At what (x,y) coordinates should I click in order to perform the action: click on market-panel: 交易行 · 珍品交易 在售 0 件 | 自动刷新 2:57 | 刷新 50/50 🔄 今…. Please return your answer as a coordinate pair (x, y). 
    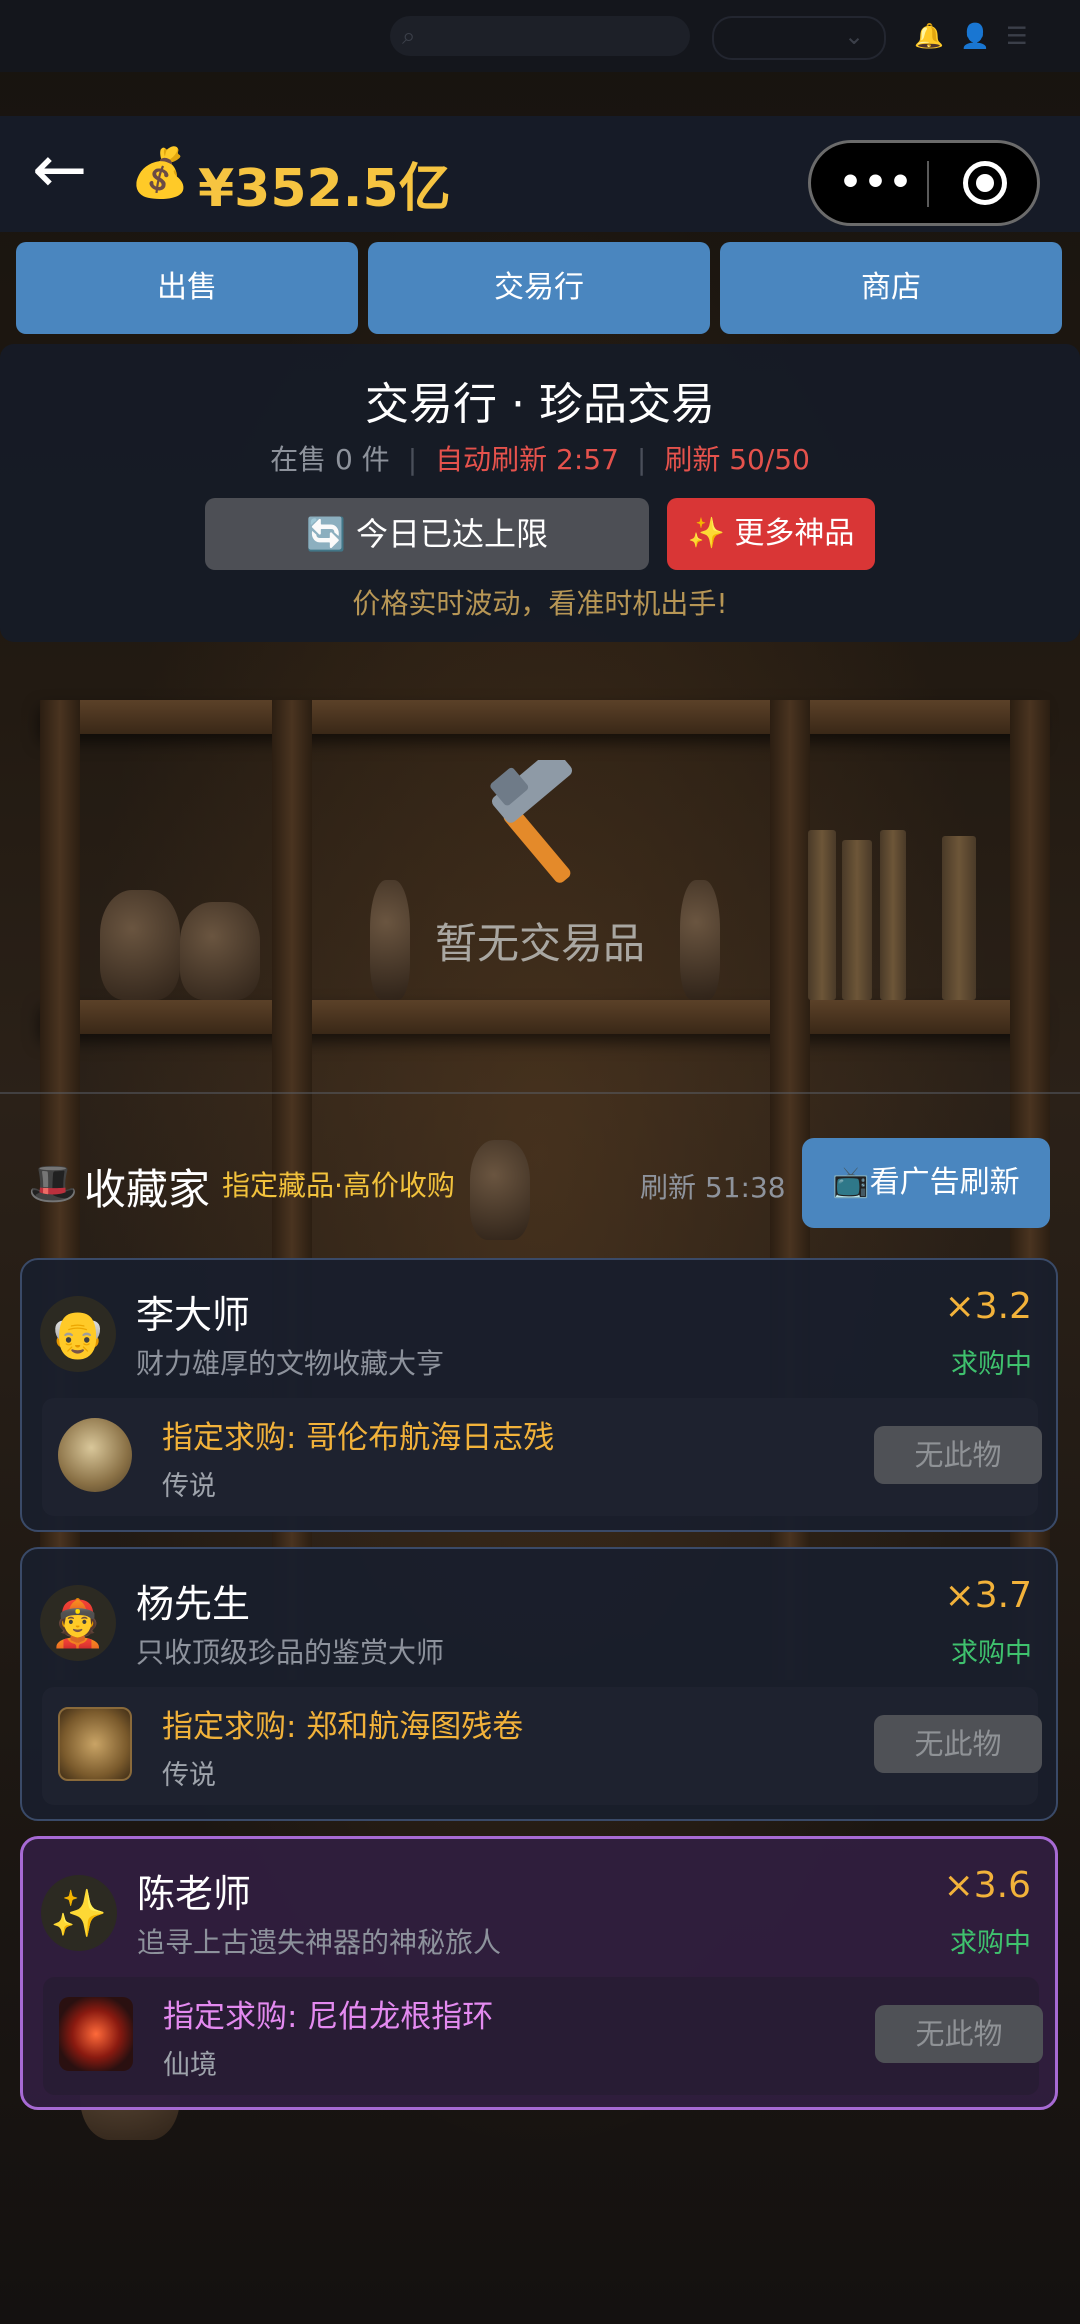
    Looking at the image, I should click on (540, 493).